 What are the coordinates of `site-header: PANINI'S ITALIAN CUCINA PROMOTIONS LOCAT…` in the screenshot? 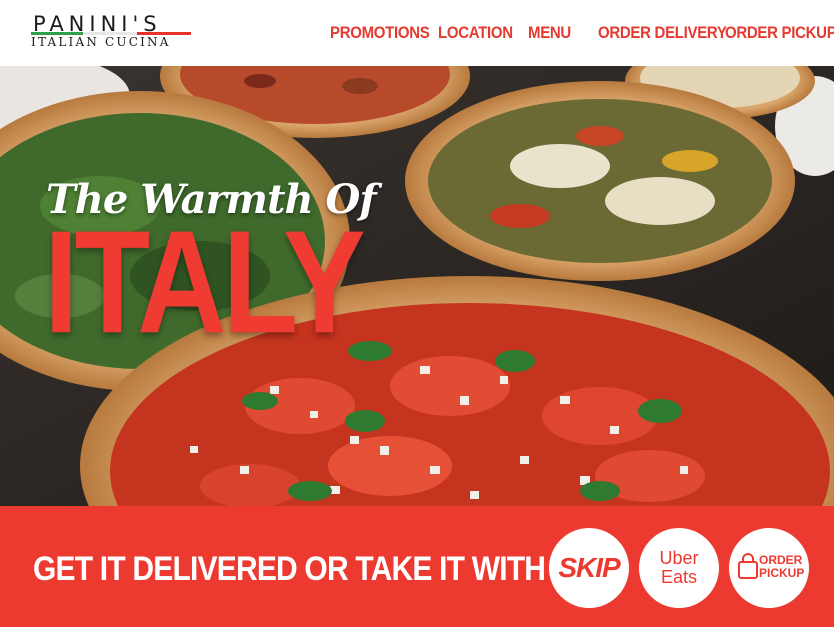 It's located at (417, 33).